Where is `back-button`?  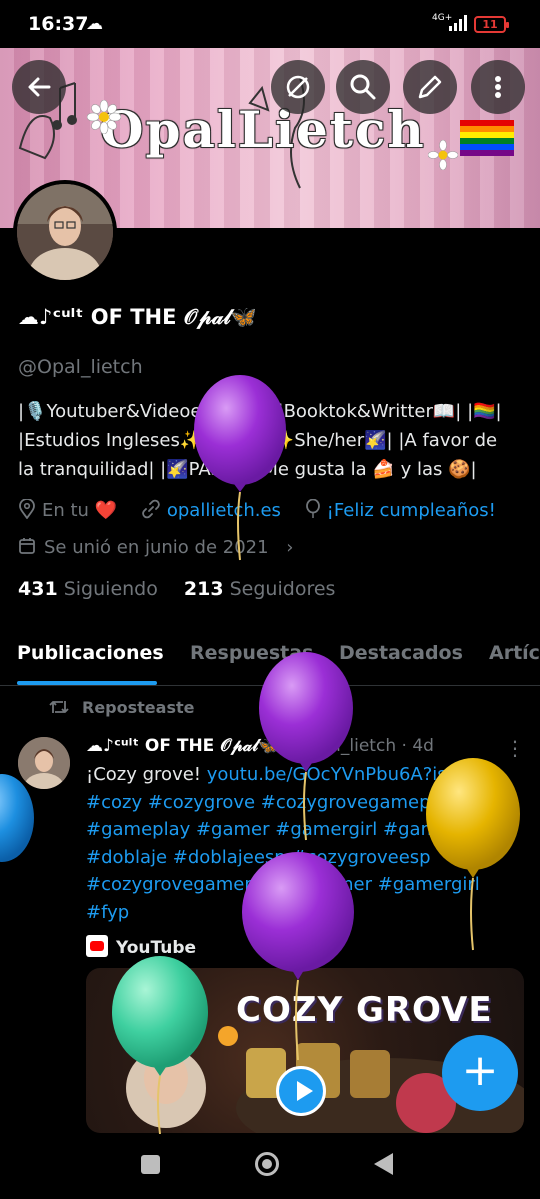 back-button is located at coordinates (39, 87).